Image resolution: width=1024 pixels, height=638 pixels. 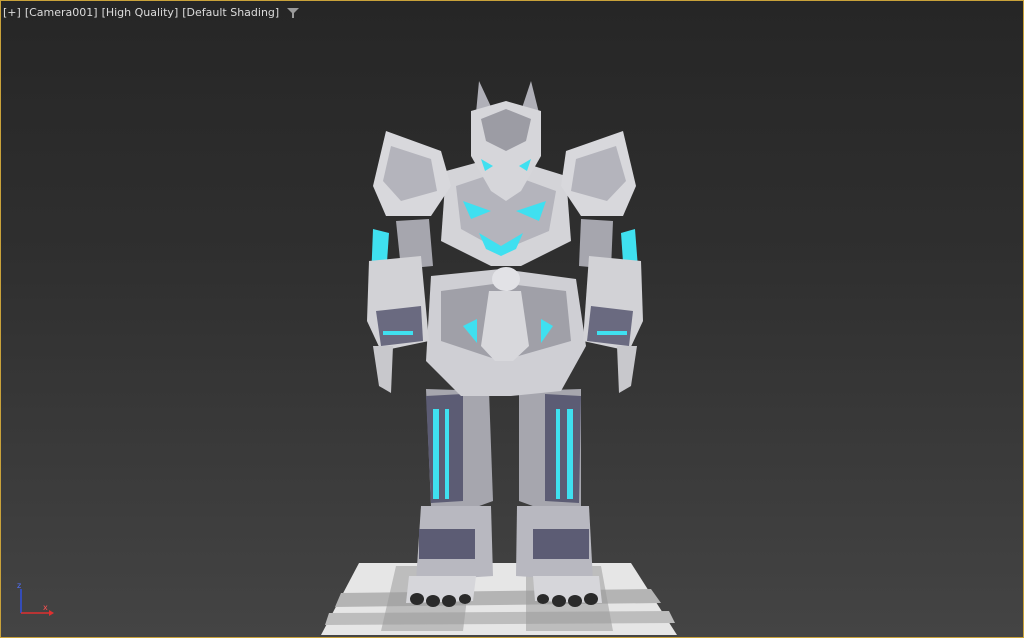 I want to click on viewport-shading-menu: [Default Shading], so click(x=230, y=12).